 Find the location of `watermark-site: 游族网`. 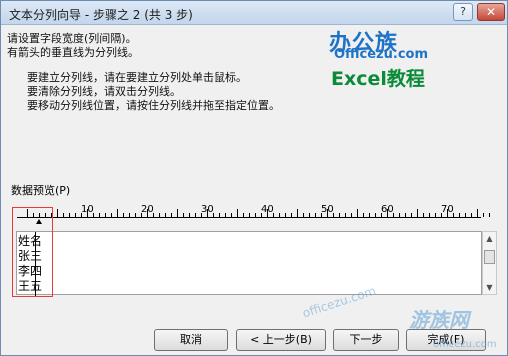

watermark-site: 游族网 is located at coordinates (439, 320).